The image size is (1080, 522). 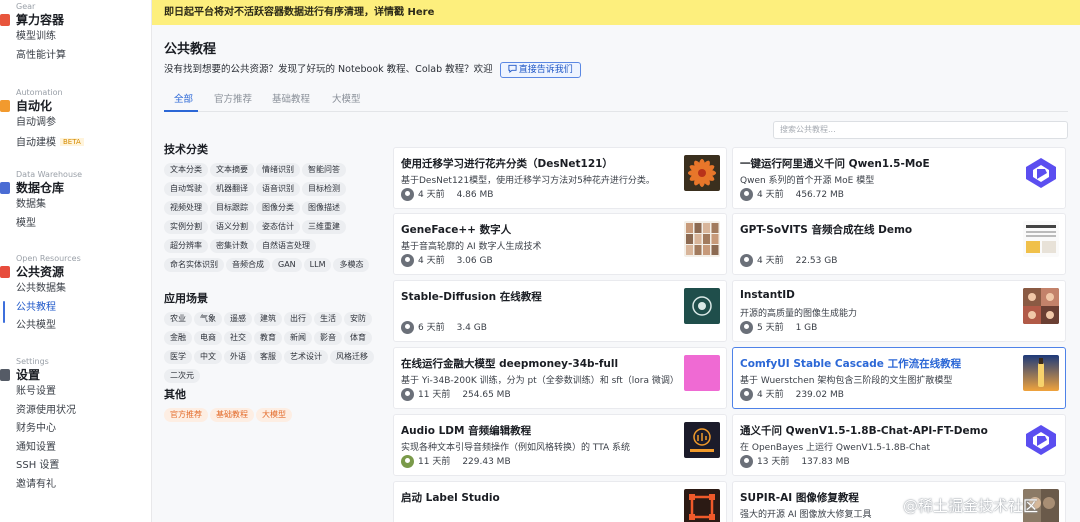 What do you see at coordinates (83, 289) in the screenshot?
I see `sidebar-item: 公共数据集` at bounding box center [83, 289].